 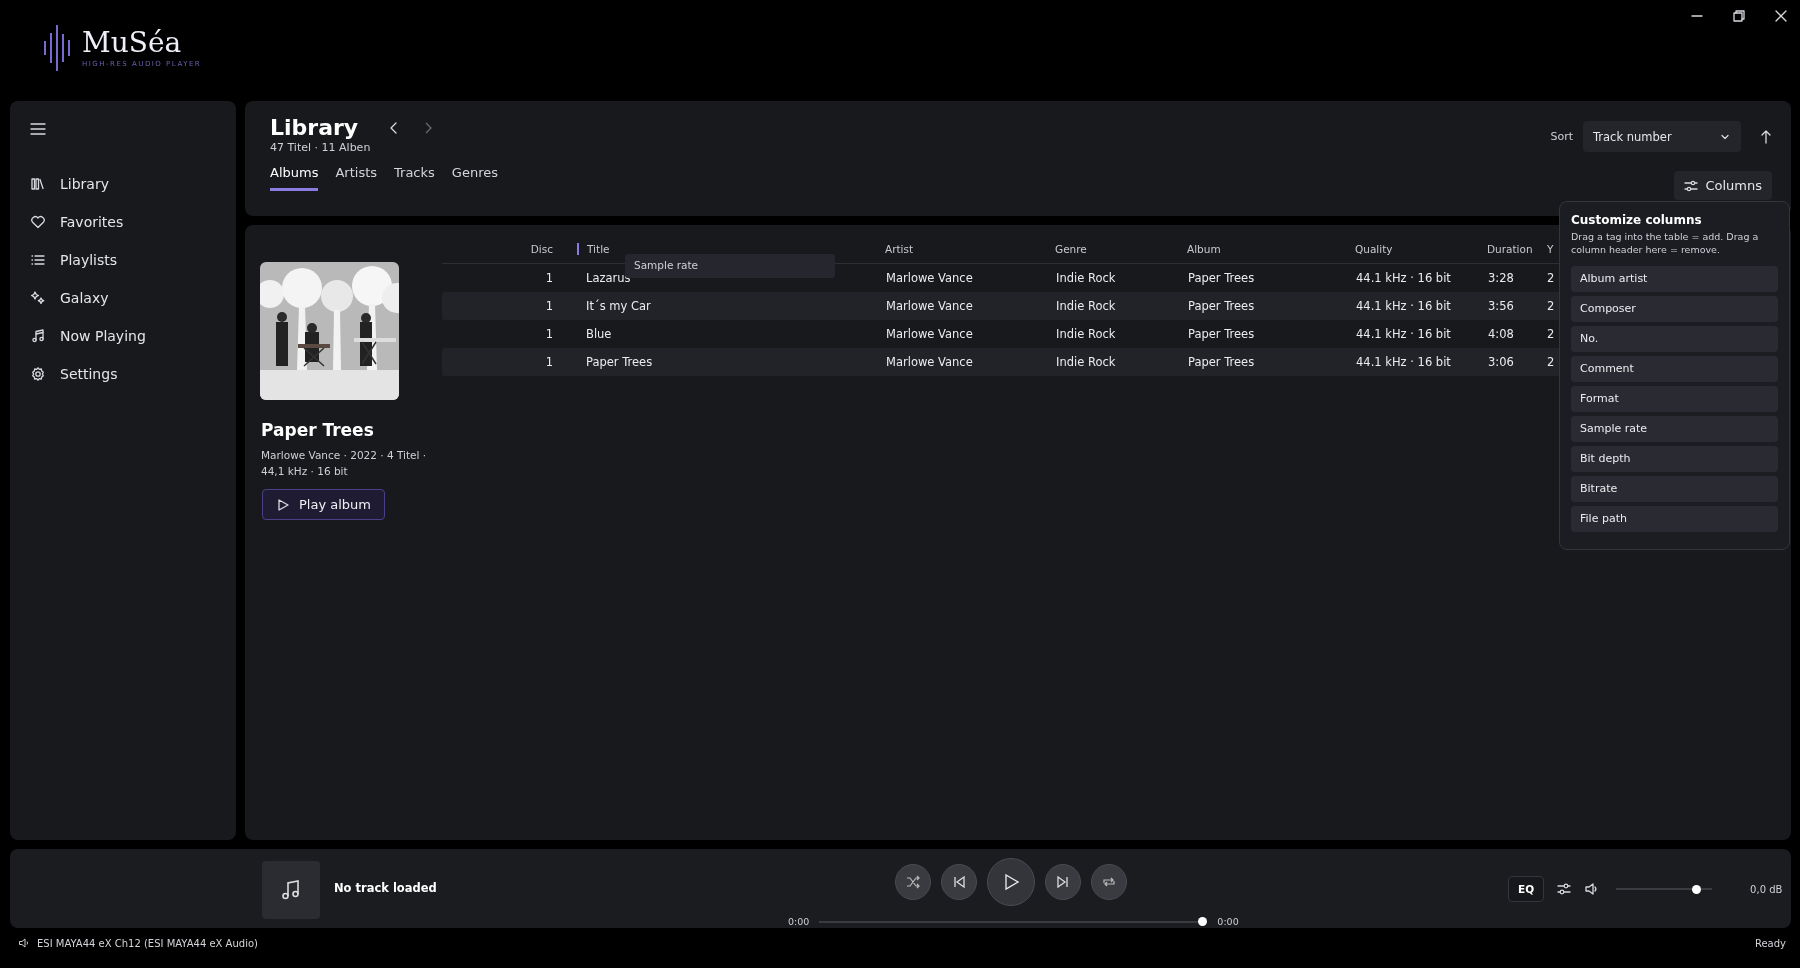 What do you see at coordinates (1674, 429) in the screenshot?
I see `column-tag: Sample rate` at bounding box center [1674, 429].